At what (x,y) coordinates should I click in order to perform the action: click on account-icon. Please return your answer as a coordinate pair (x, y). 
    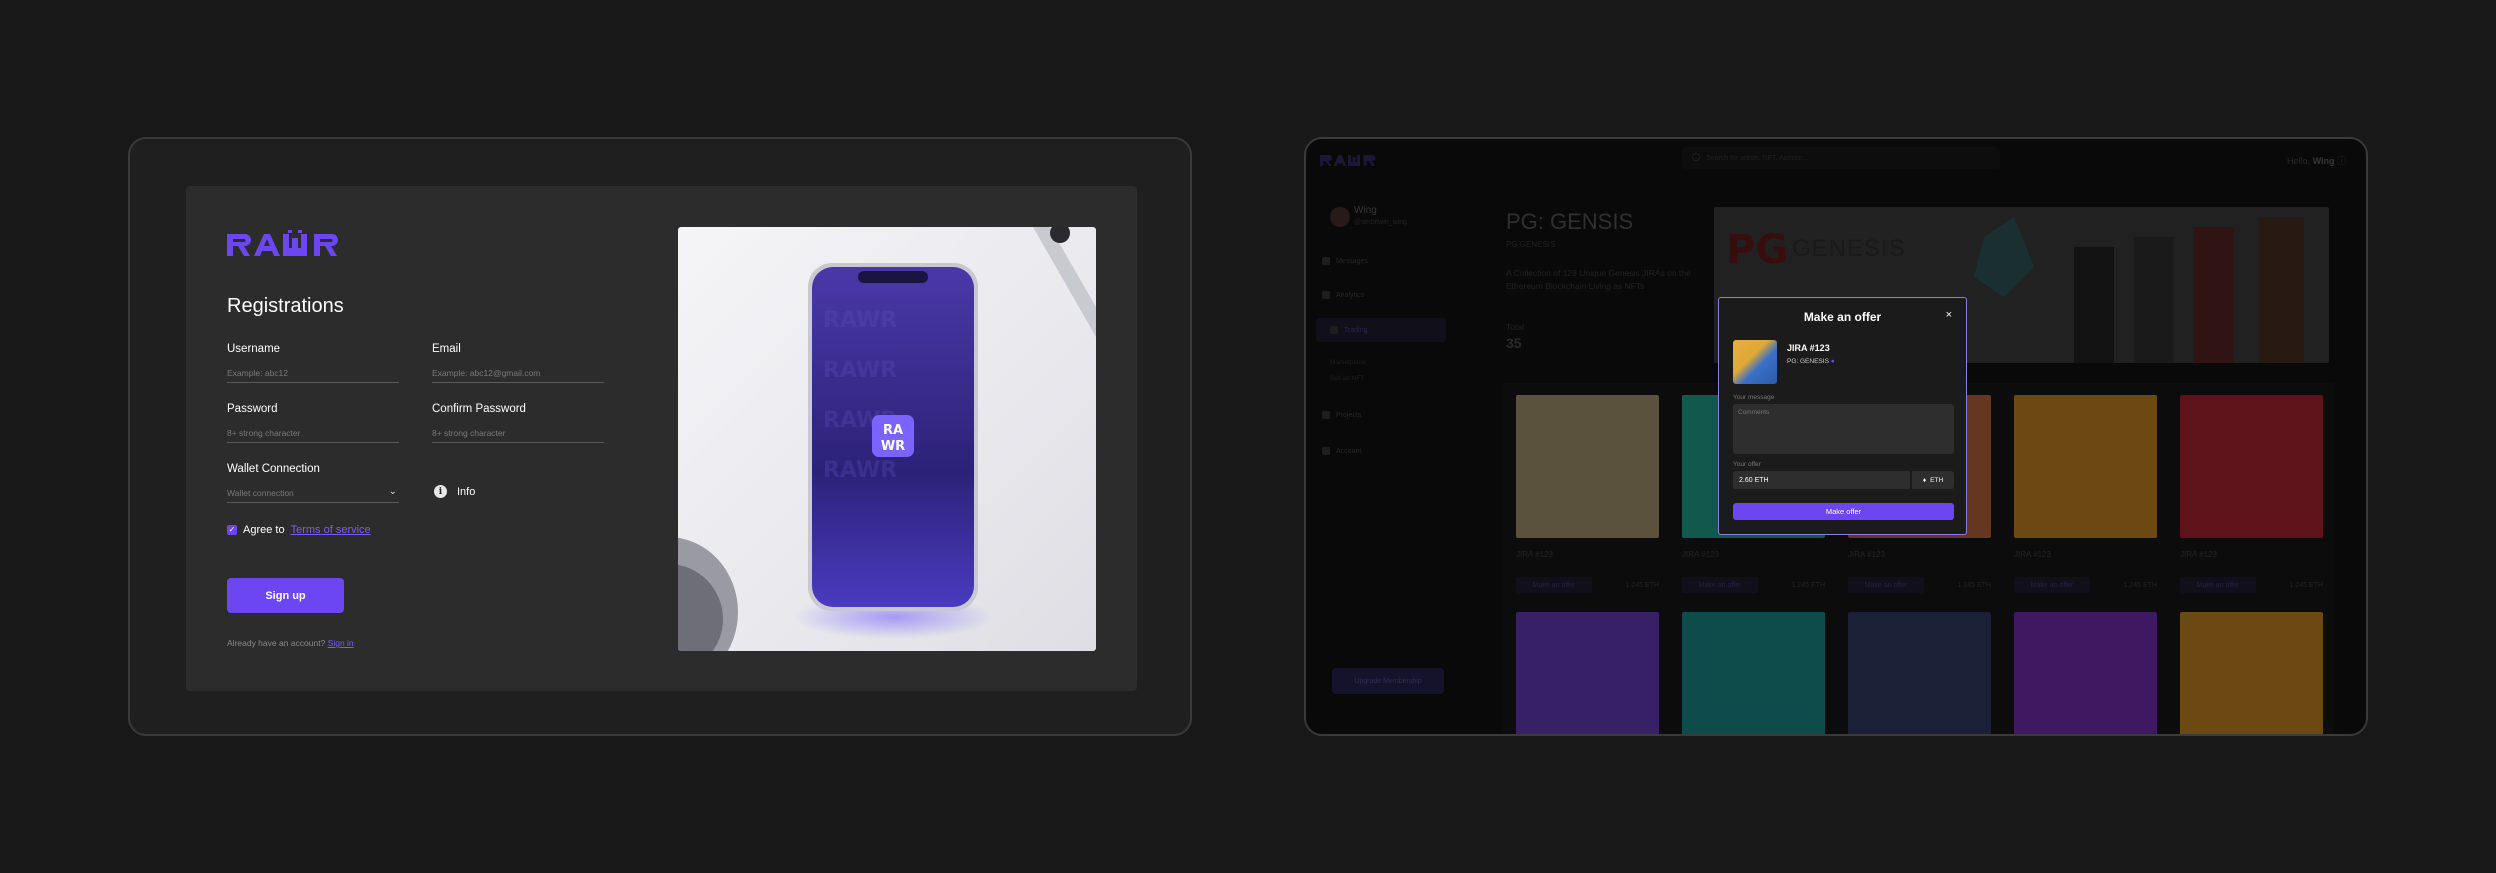
    Looking at the image, I should click on (1326, 451).